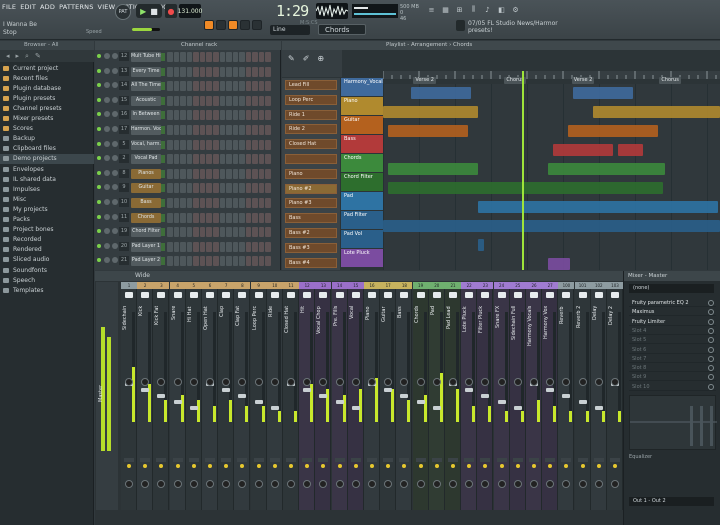 This screenshot has width=720, height=525. What do you see at coordinates (362, 125) in the screenshot?
I see `track-header: Guitar` at bounding box center [362, 125].